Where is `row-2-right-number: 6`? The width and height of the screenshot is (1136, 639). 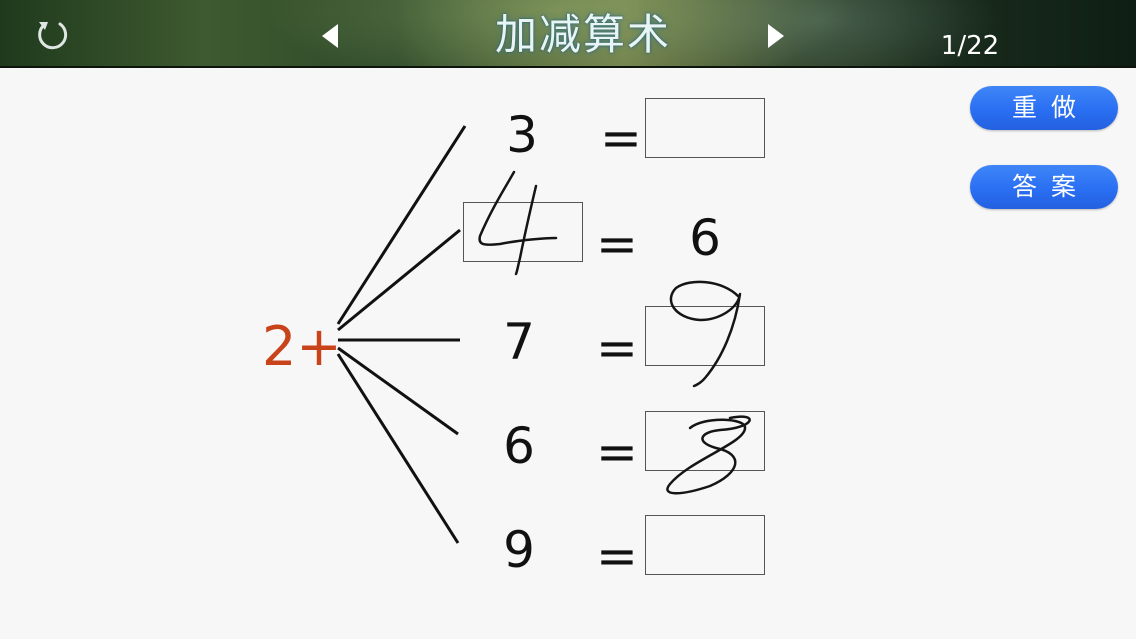
row-2-right-number: 6 is located at coordinates (705, 238).